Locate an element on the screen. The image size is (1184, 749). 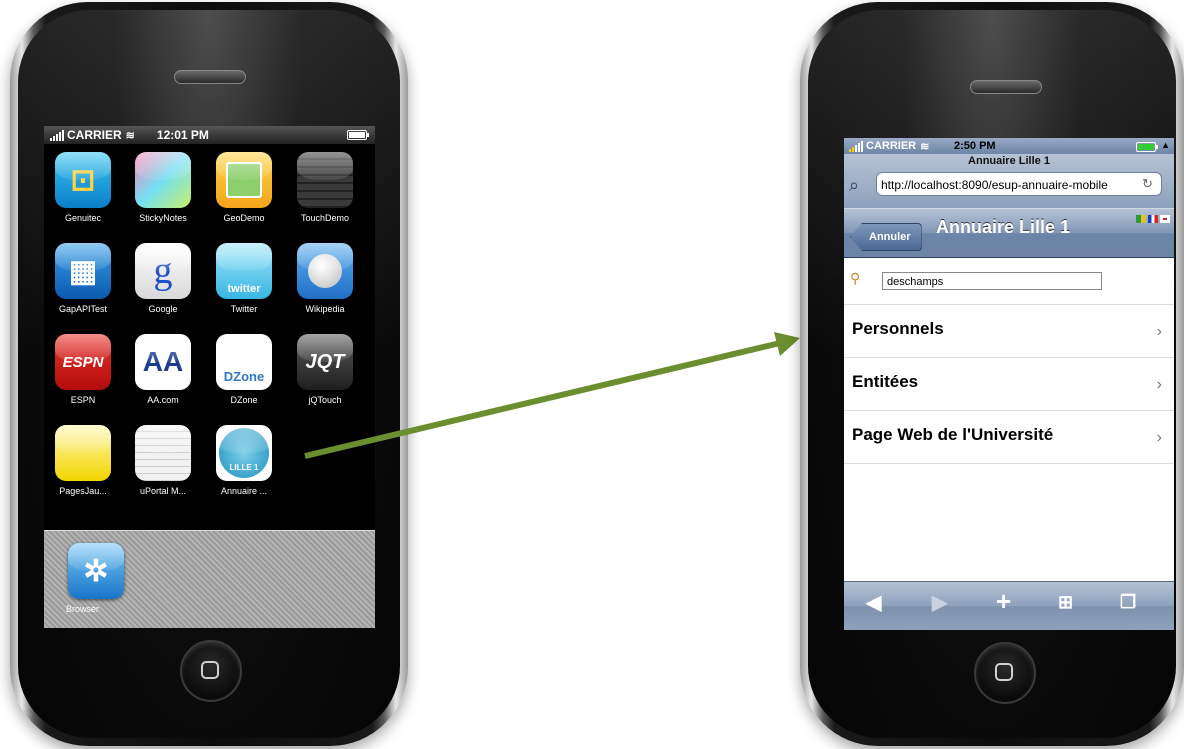
nav-bar: Annuler Annuaire Lille 1 is located at coordinates (1009, 233).